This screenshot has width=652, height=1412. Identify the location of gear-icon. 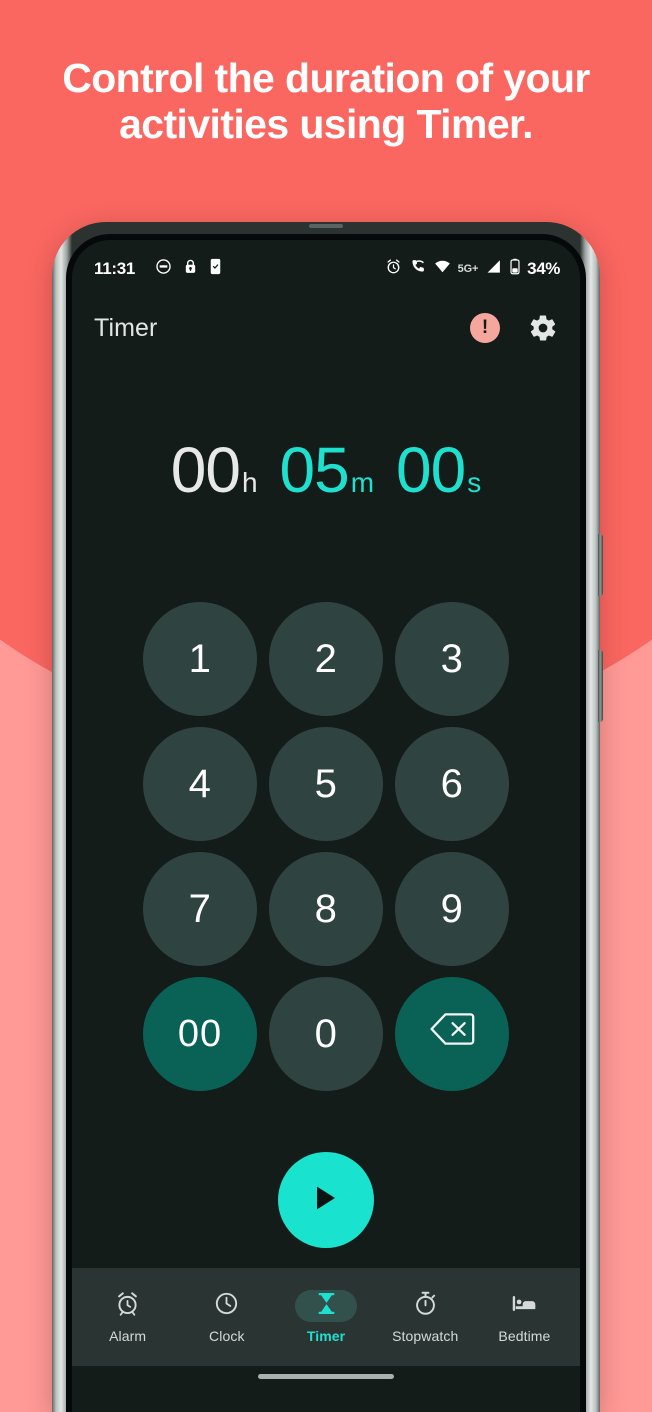
(543, 330).